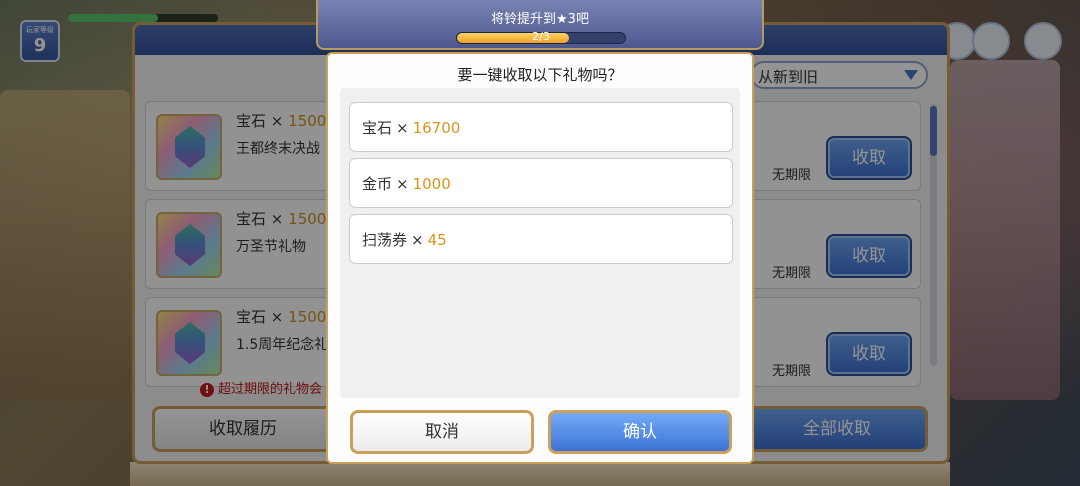  What do you see at coordinates (377, 184) in the screenshot?
I see `dialog-item-name: 金币` at bounding box center [377, 184].